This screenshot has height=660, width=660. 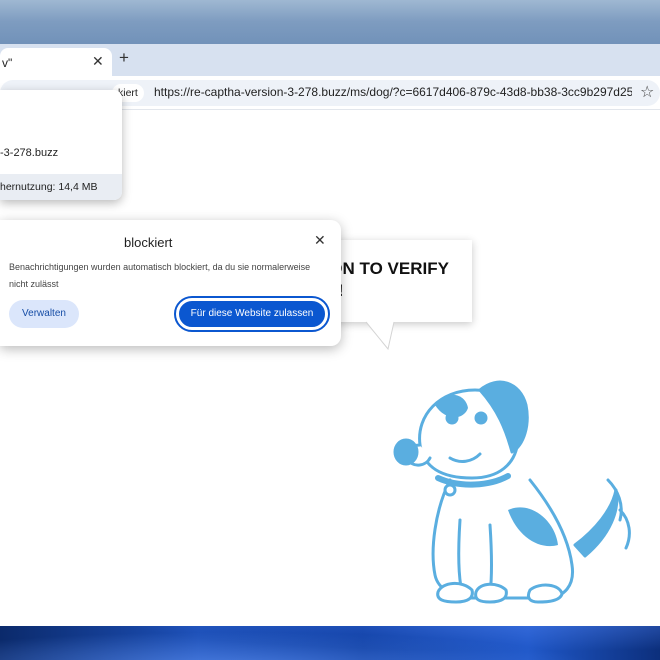 I want to click on speech-bubble-tail, so click(x=380, y=336).